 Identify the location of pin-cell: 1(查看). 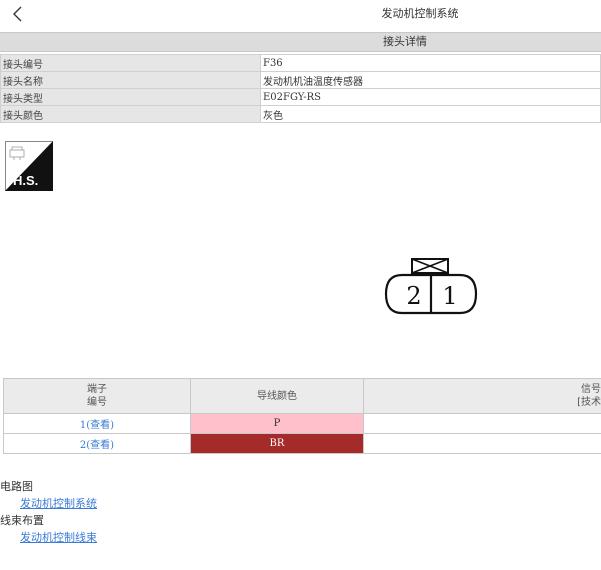
(97, 423).